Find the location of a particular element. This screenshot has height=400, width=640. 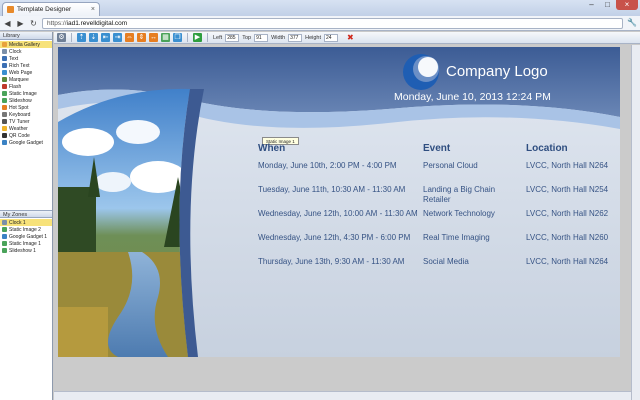

zone-item: Slideshow 1 is located at coordinates (26, 250).